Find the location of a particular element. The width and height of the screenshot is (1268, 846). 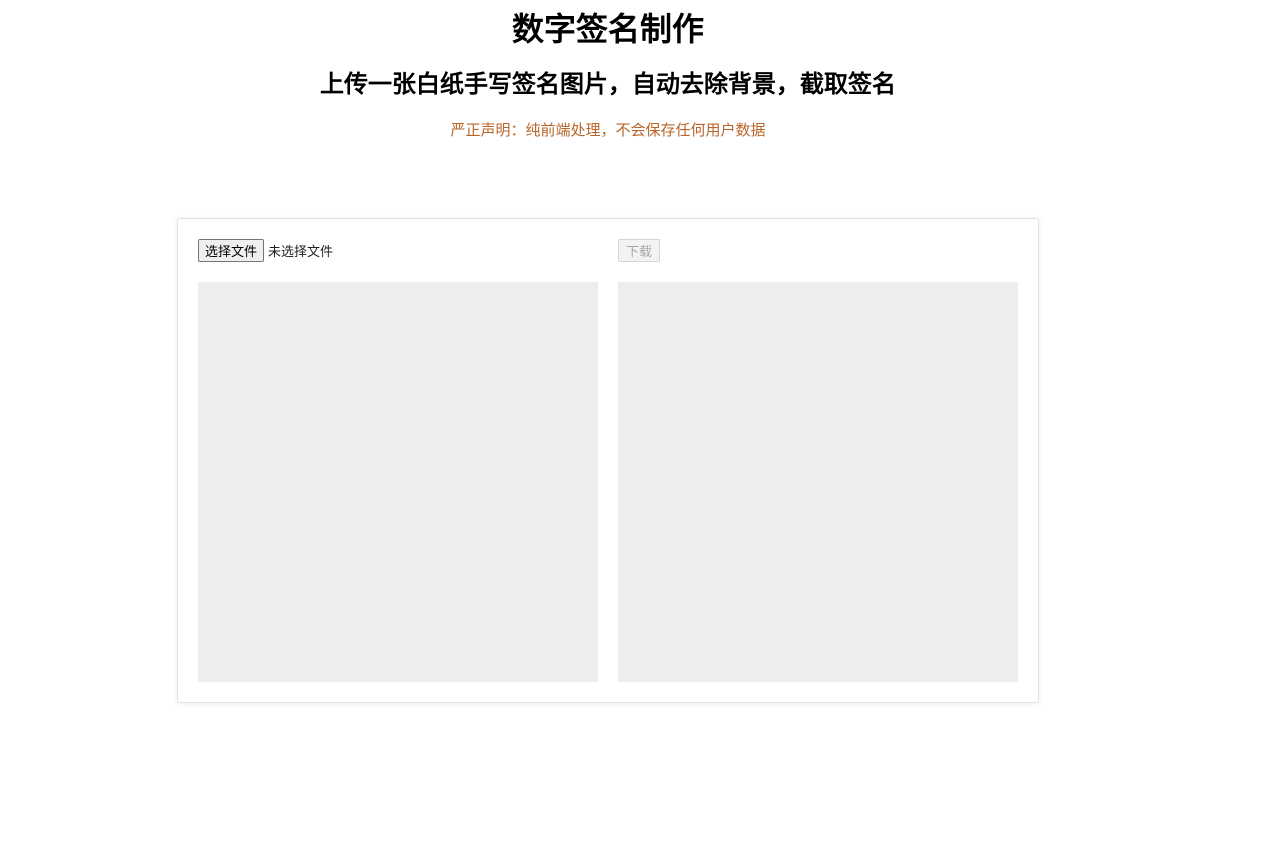

privacy-notice: 严正声明：纯前端处理，不会保存任何用户数据 is located at coordinates (608, 130).